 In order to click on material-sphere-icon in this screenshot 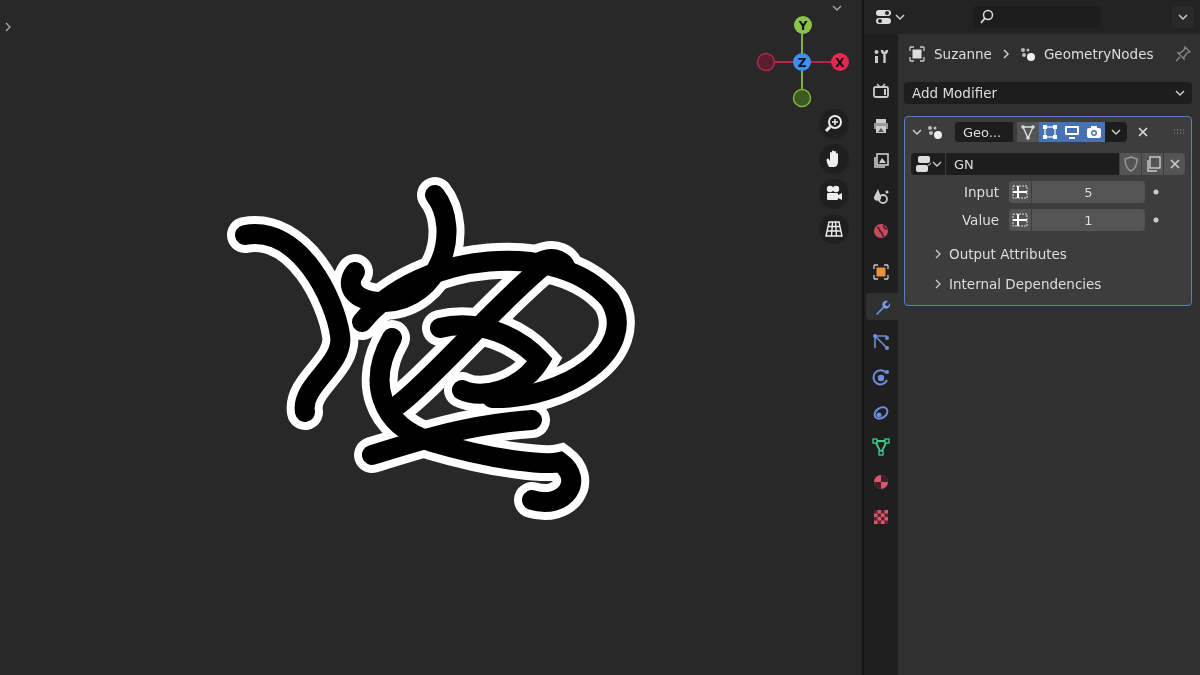, I will do `click(881, 481)`.